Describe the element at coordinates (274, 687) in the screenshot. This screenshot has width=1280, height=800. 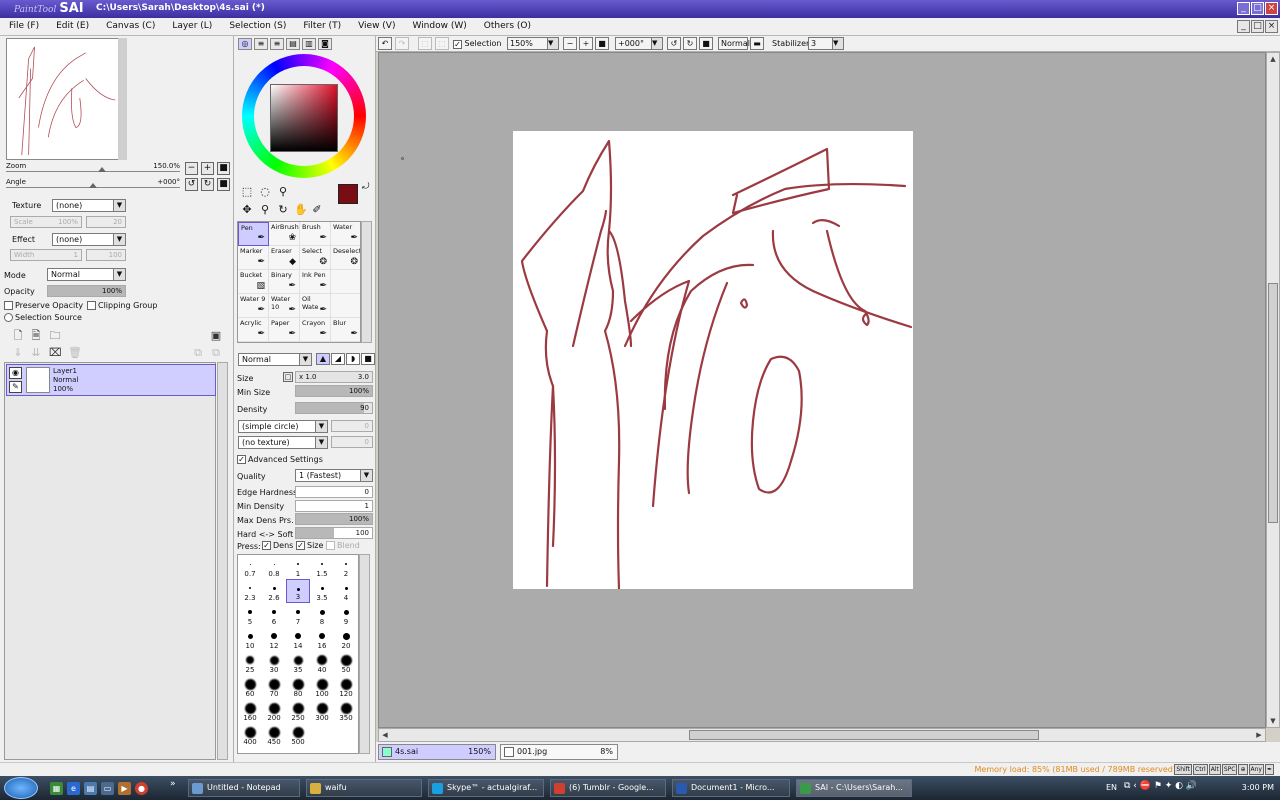
I see `brush-size-70: 70` at that location.